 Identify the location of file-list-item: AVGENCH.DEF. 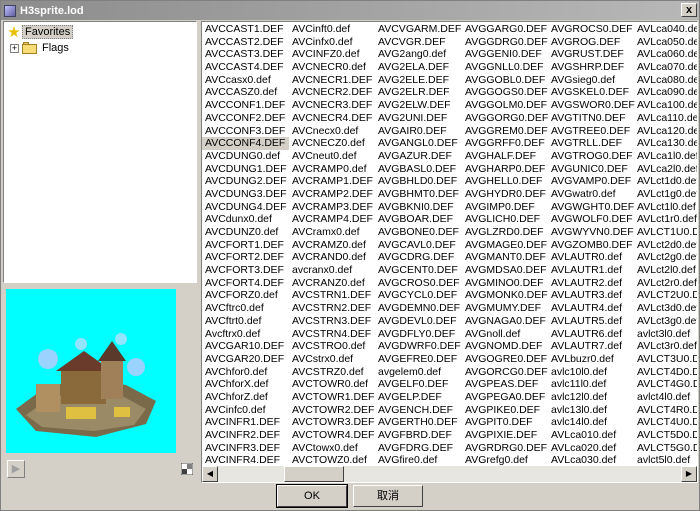
(418, 410).